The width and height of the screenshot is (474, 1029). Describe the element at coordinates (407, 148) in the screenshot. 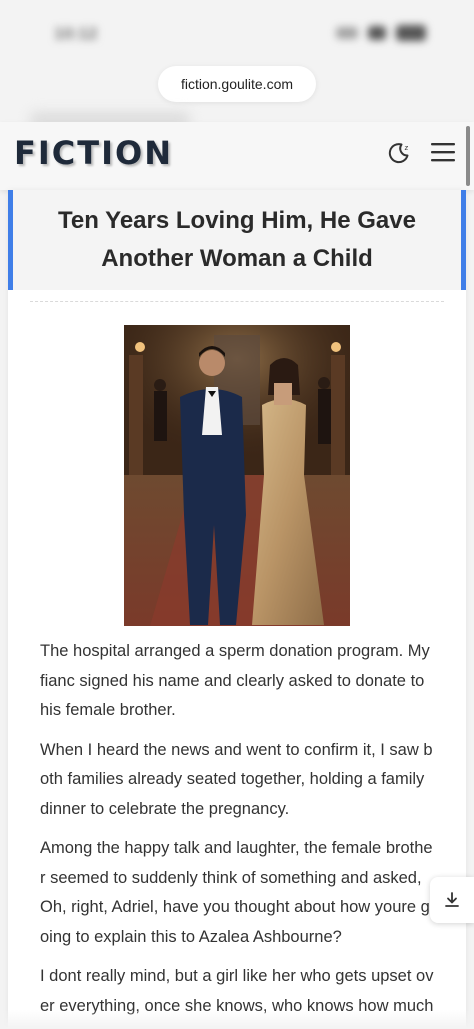

I see `svg-text: z` at that location.